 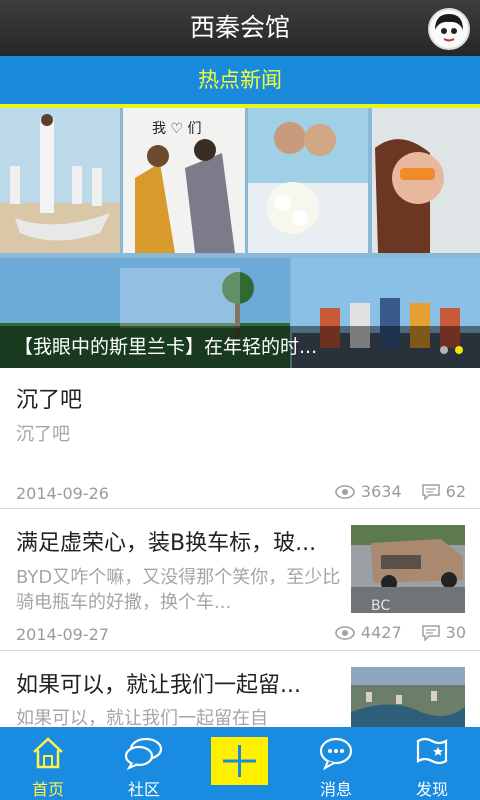 I want to click on tab-messages: 消息, so click(x=336, y=763).